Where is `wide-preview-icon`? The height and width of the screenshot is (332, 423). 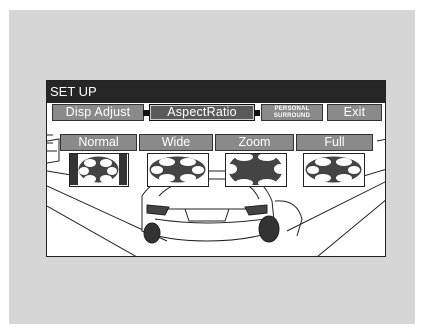
wide-preview-icon is located at coordinates (178, 170).